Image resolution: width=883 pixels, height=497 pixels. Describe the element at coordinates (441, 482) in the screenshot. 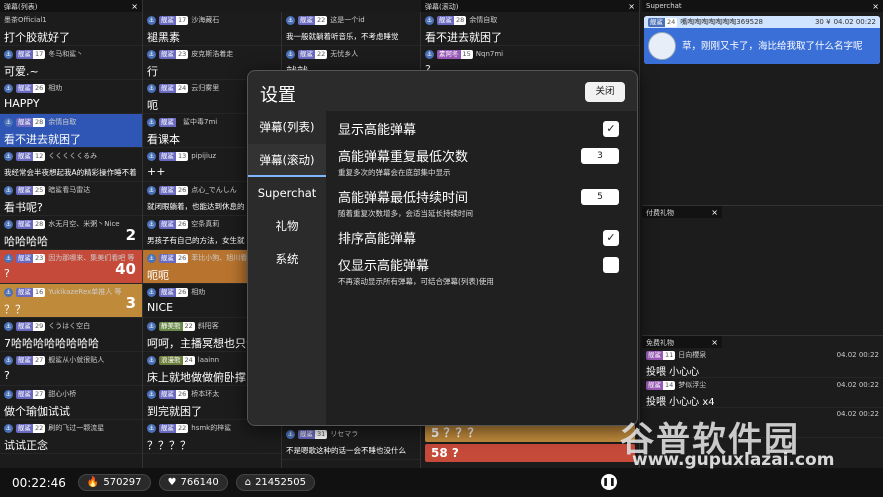

I see `status-bar: 00:22:46 🔥 570297 ♥ 766140 ⌂ 21452505` at that location.